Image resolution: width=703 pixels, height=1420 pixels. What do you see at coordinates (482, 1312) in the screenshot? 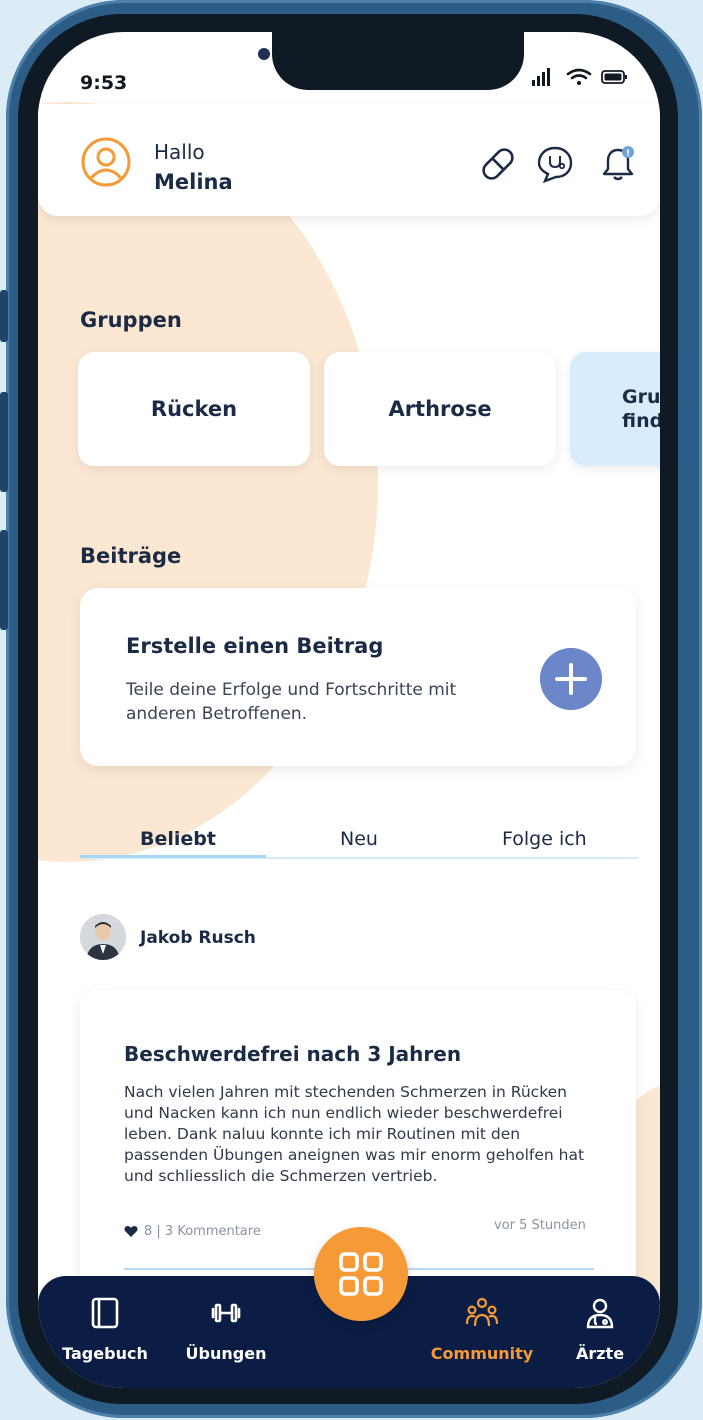
I see `community-icon` at bounding box center [482, 1312].